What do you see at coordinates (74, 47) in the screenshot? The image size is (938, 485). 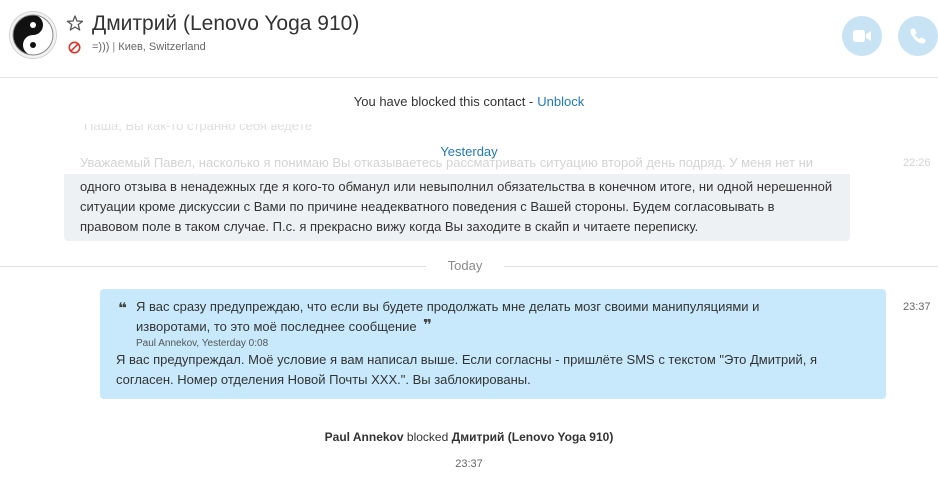 I see `blocked-icon` at bounding box center [74, 47].